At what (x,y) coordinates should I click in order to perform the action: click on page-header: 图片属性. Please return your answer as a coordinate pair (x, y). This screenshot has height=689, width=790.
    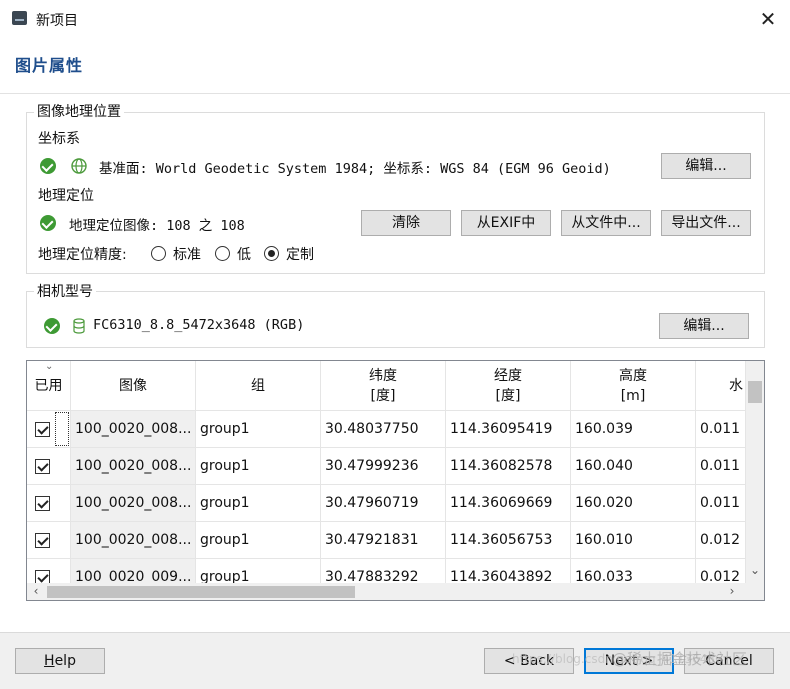
    Looking at the image, I should click on (395, 66).